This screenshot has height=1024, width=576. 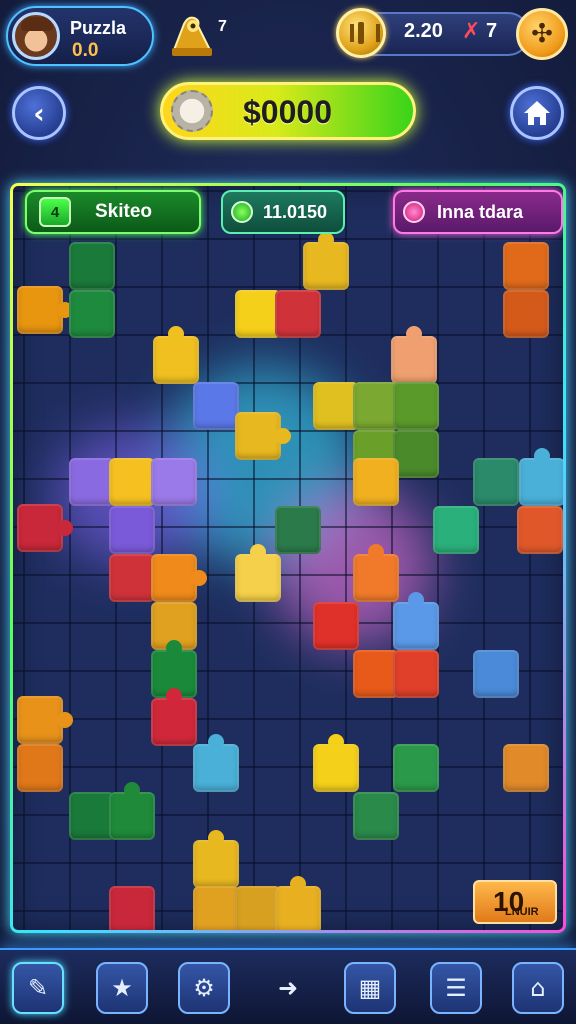 I want to click on home-icon, so click(x=537, y=113).